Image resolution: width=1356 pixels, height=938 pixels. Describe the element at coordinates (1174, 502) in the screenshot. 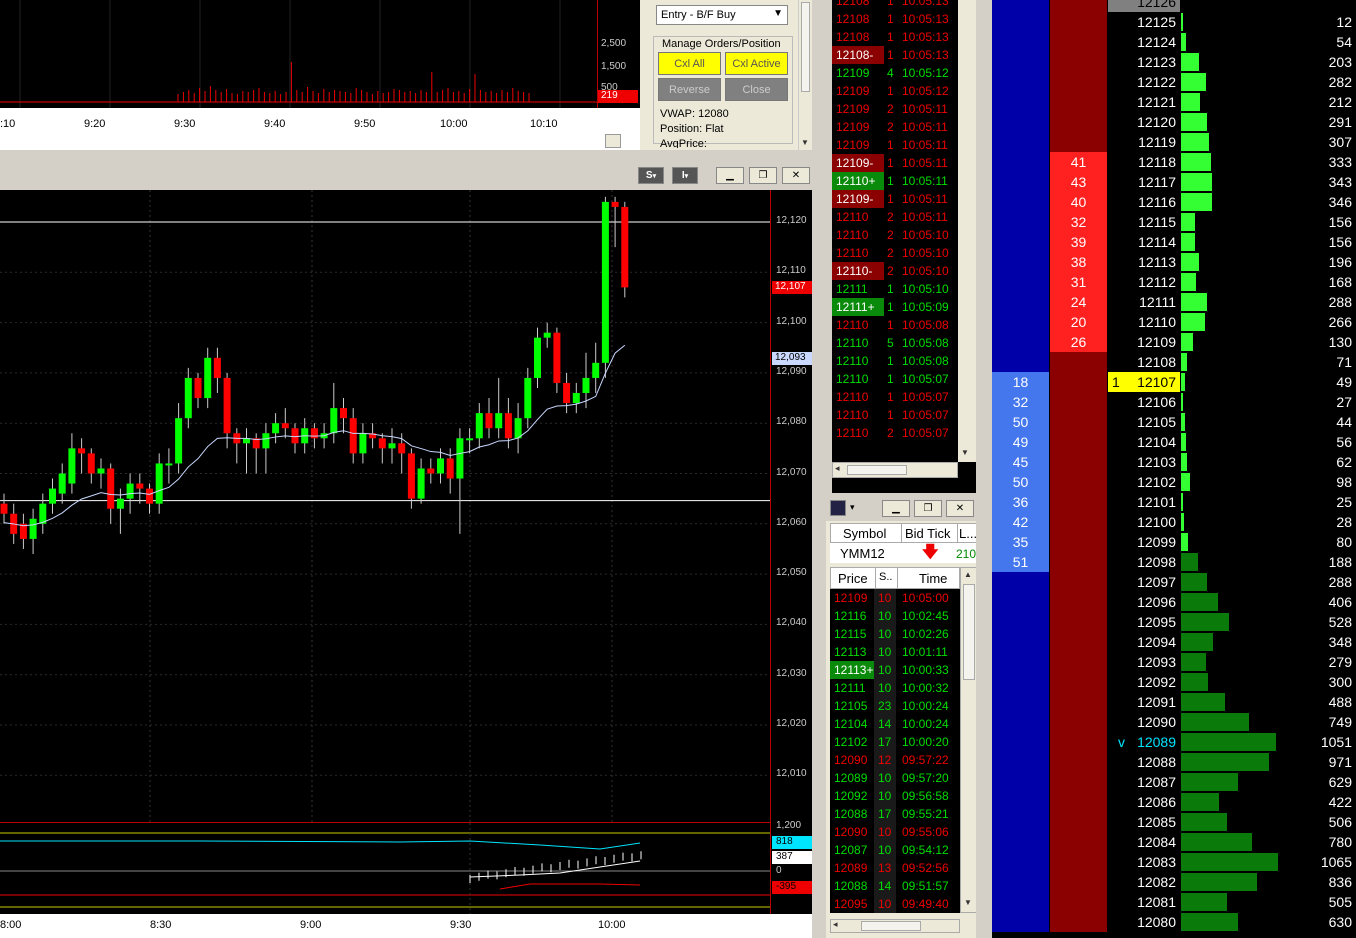

I see `ladder-row: 36 12101 25` at that location.